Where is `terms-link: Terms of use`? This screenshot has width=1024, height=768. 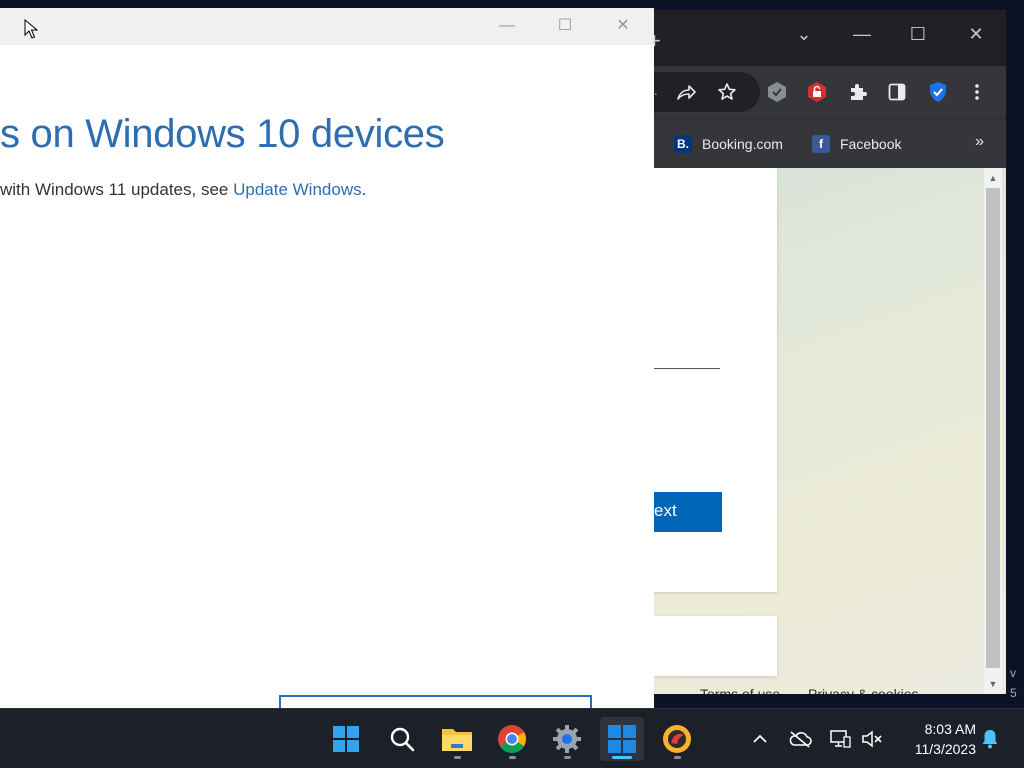 terms-link: Terms of use is located at coordinates (740, 690).